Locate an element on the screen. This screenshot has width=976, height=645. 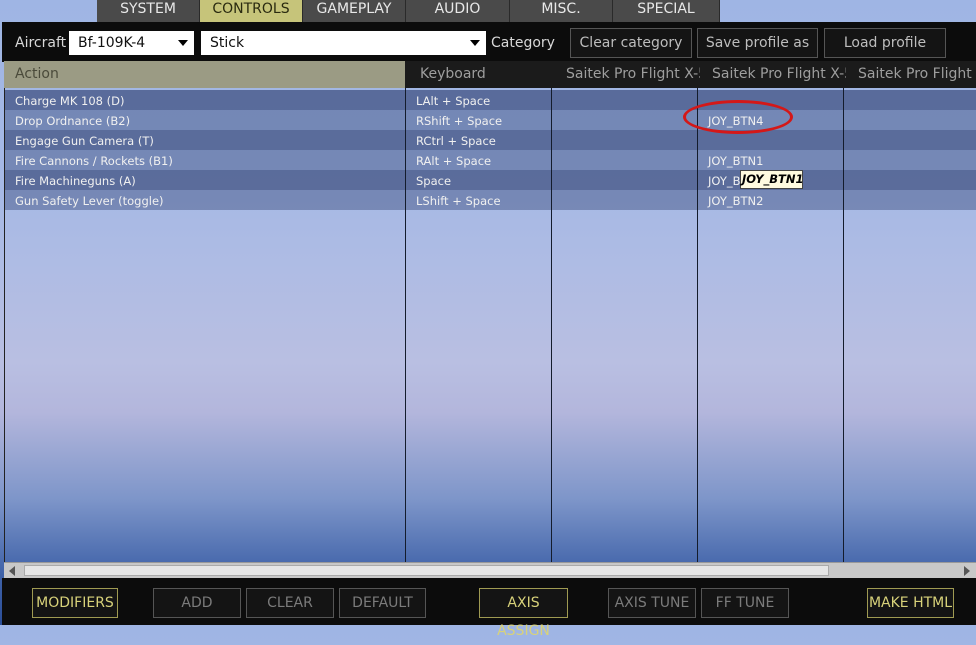
profile-select: Stick is located at coordinates (343, 43).